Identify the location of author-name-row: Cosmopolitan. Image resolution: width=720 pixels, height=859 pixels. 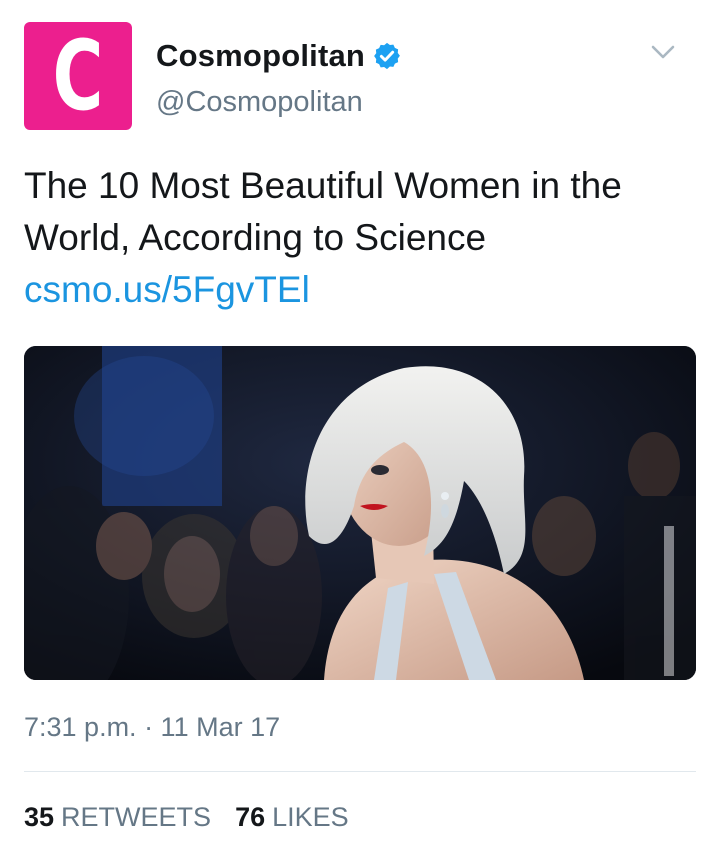
(279, 56).